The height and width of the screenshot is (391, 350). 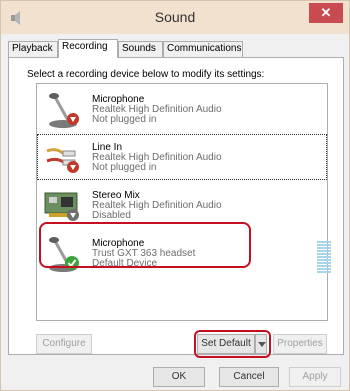 I want to click on configure-button: Configure, so click(x=64, y=344).